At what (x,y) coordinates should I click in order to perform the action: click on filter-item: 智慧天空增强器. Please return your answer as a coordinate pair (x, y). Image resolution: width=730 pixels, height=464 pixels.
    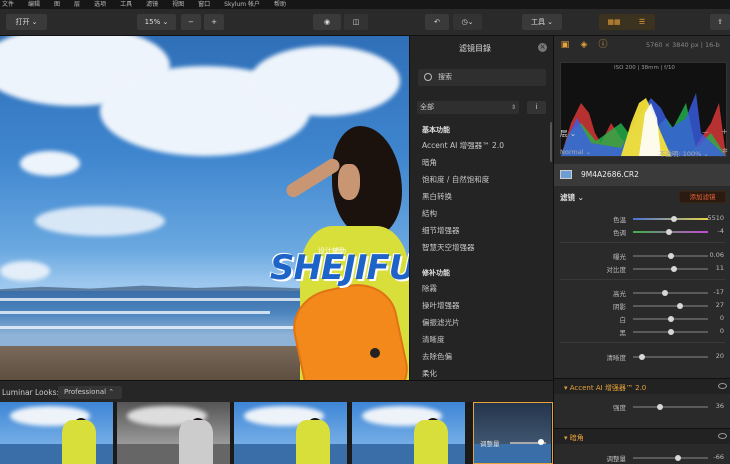
    Looking at the image, I should click on (484, 247).